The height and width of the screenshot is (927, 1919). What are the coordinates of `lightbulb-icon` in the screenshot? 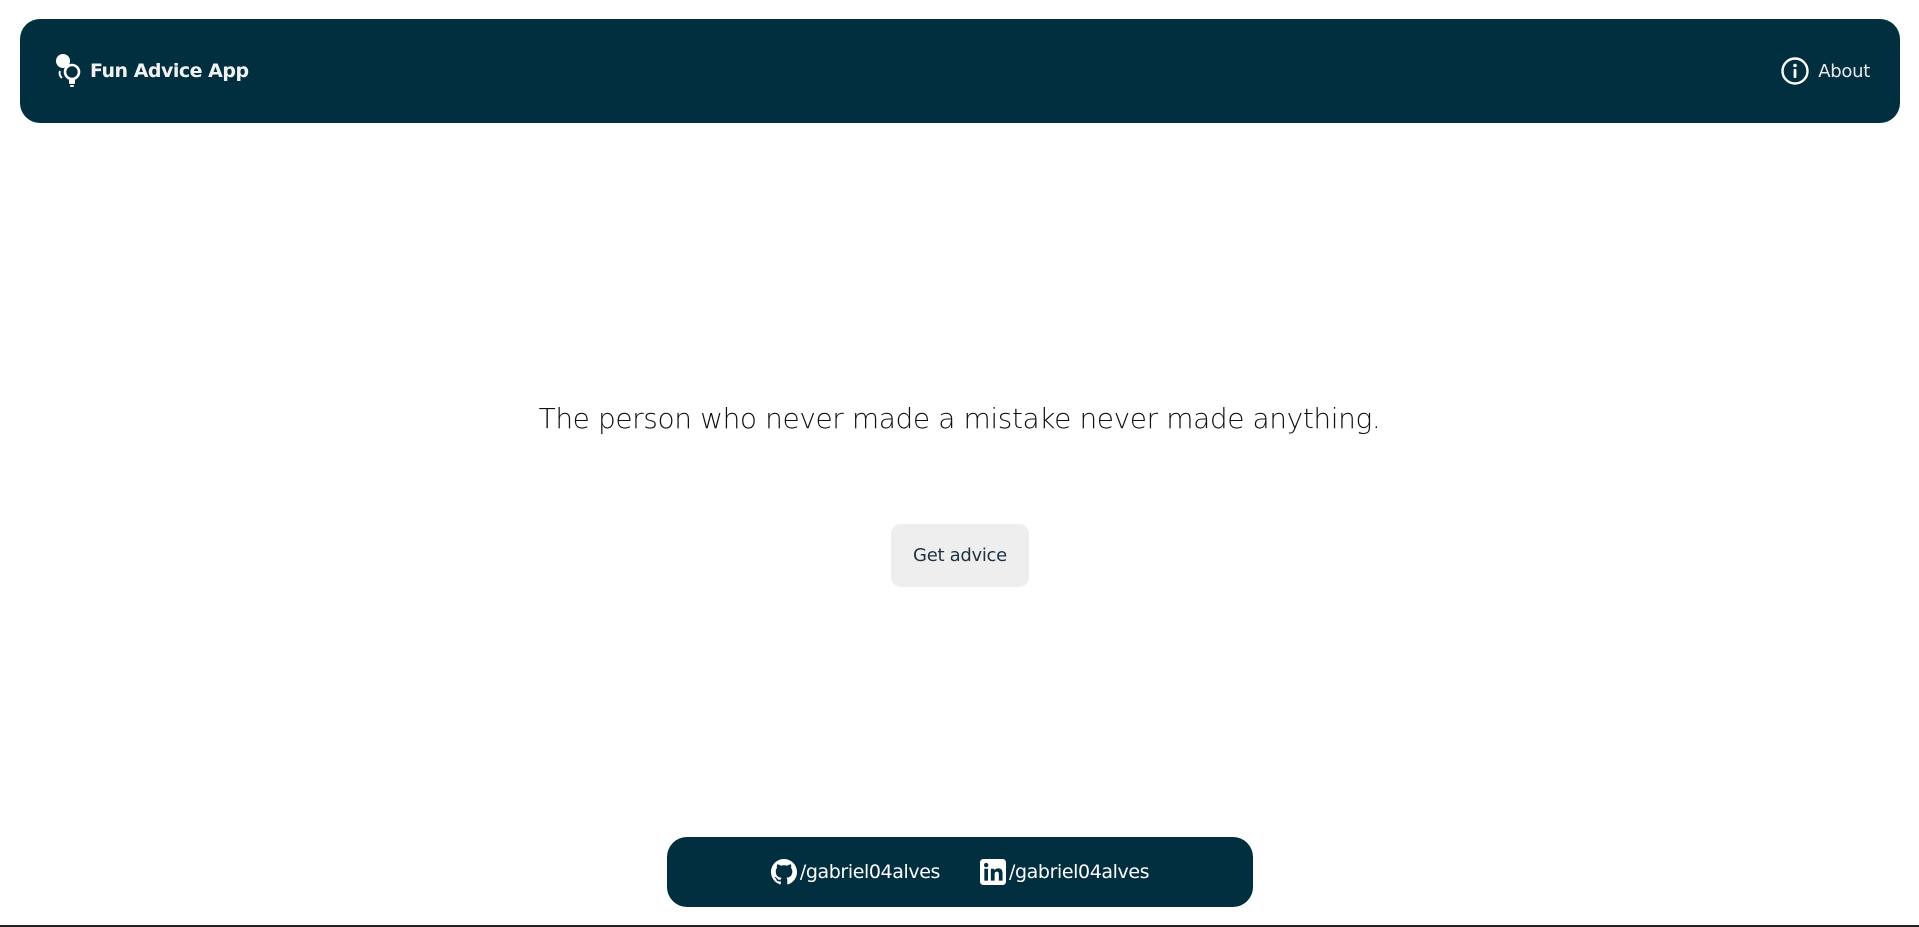 It's located at (69, 71).